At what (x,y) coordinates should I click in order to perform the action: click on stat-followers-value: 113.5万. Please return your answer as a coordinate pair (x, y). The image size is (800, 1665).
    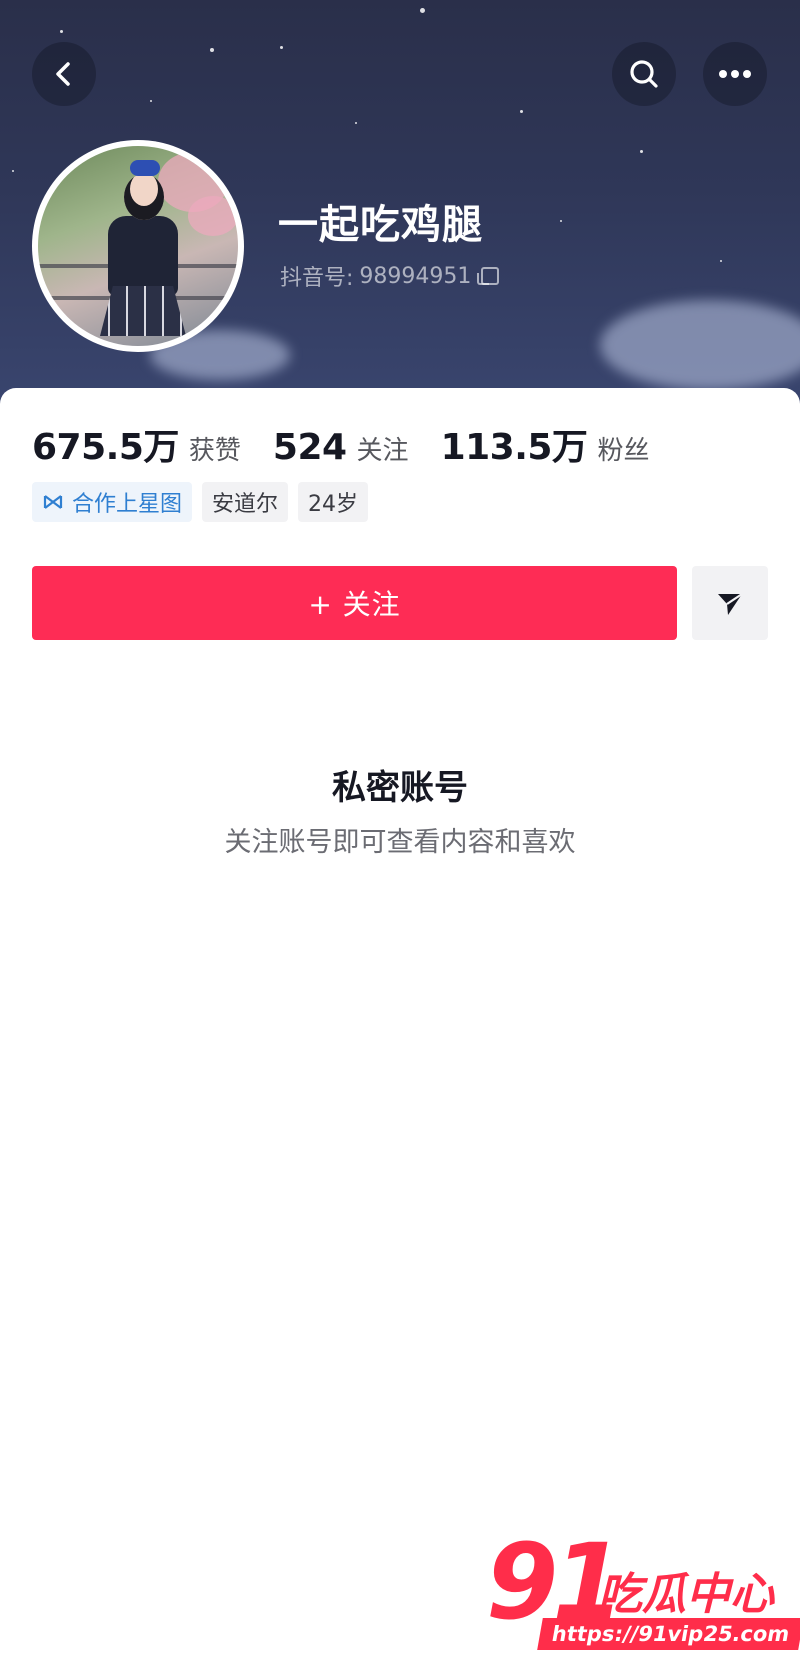
    Looking at the image, I should click on (514, 447).